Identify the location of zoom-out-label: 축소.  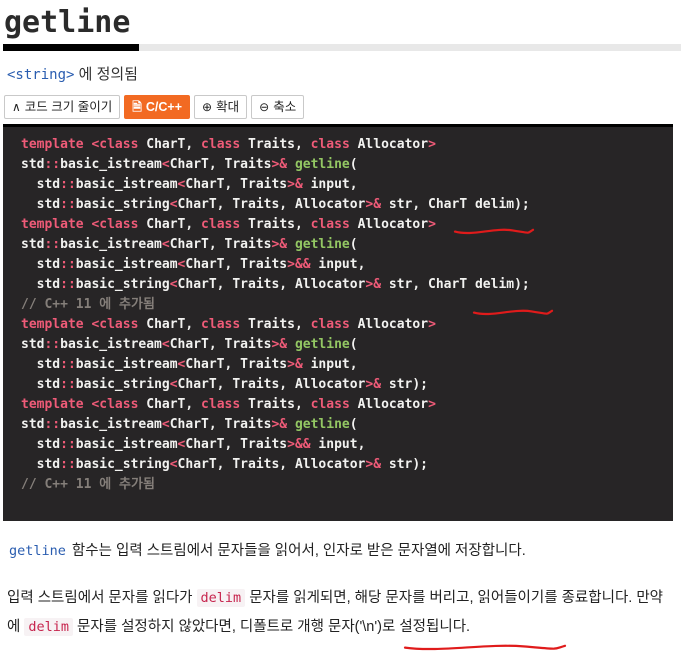
(285, 106).